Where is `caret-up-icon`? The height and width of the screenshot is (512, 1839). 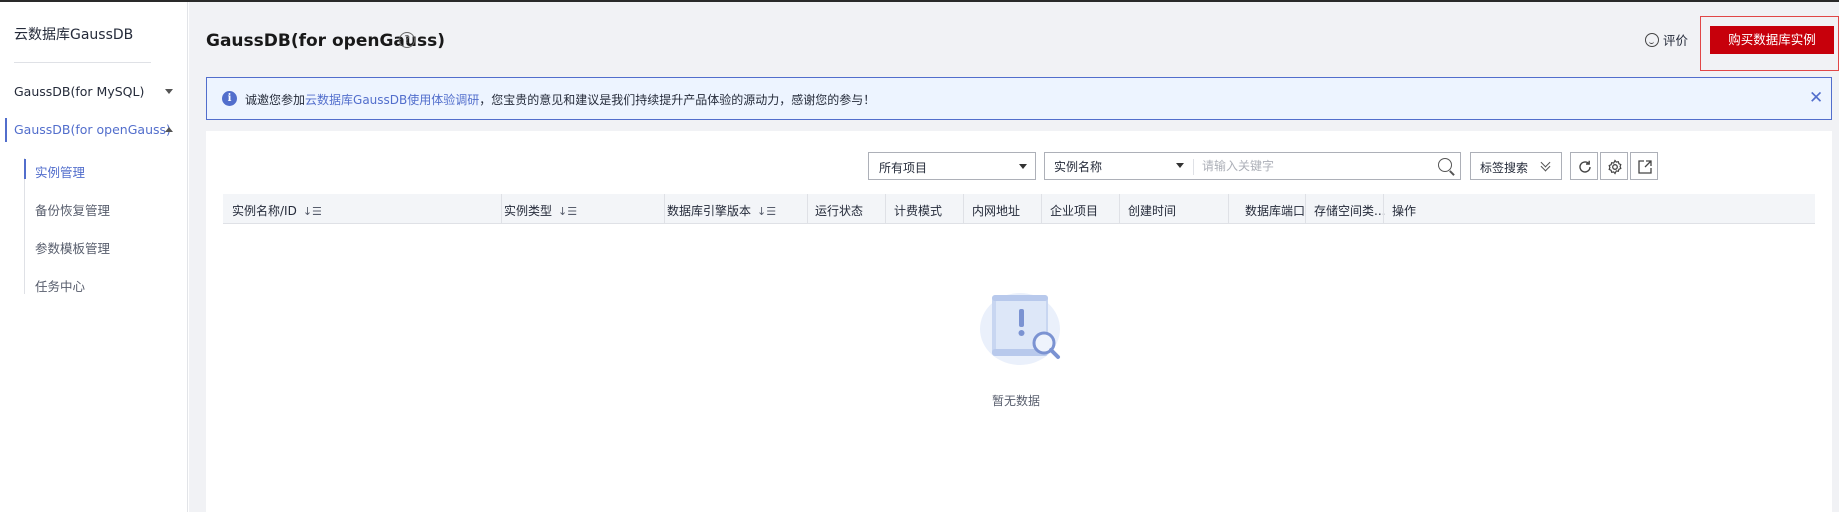 caret-up-icon is located at coordinates (169, 129).